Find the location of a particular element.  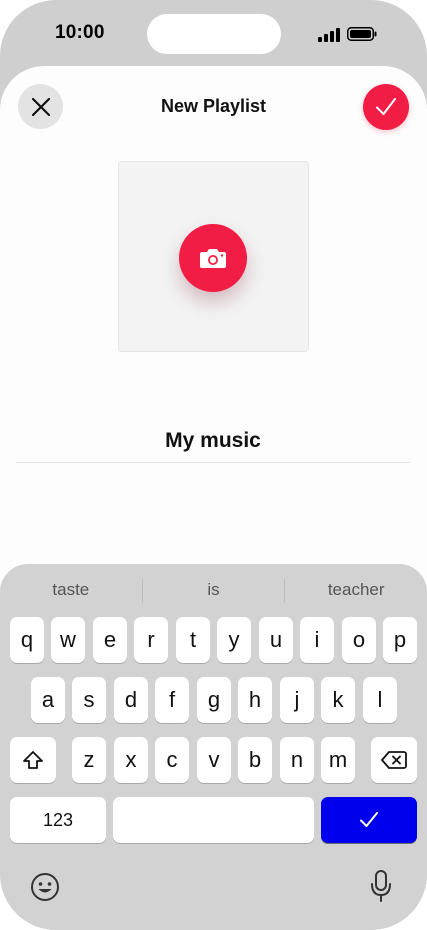

playlist-name-input is located at coordinates (213, 441).